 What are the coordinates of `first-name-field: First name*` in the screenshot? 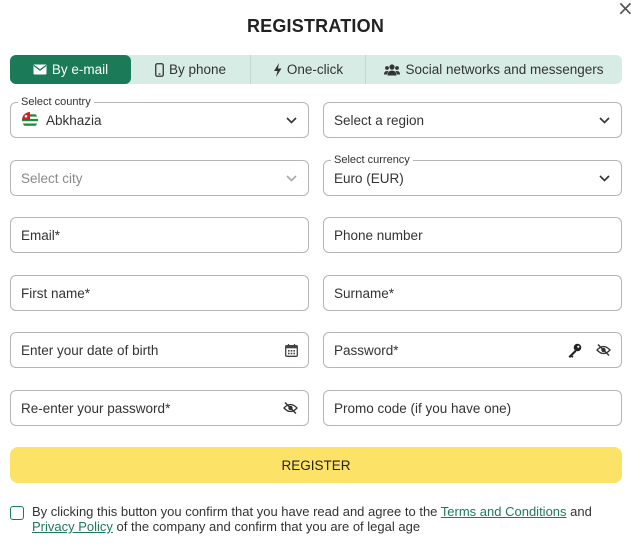 It's located at (159, 293).